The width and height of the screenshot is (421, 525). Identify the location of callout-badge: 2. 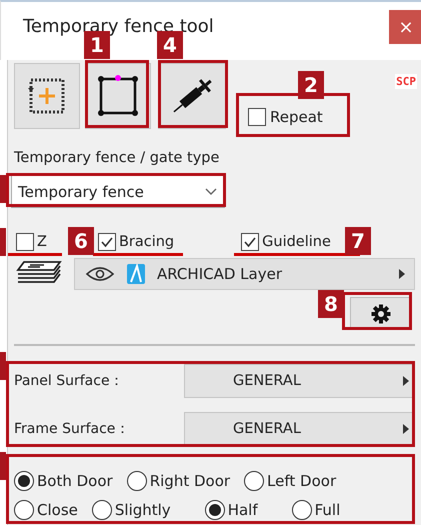
(311, 85).